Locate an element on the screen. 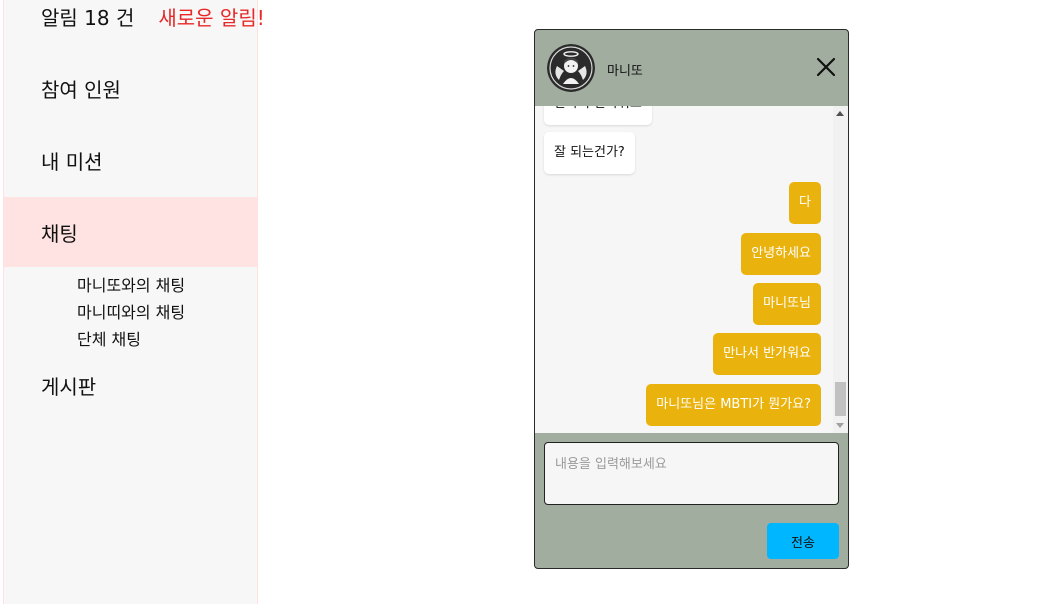 This screenshot has width=1037, height=604. sidebar-item-label: 내 미션 is located at coordinates (72, 161).